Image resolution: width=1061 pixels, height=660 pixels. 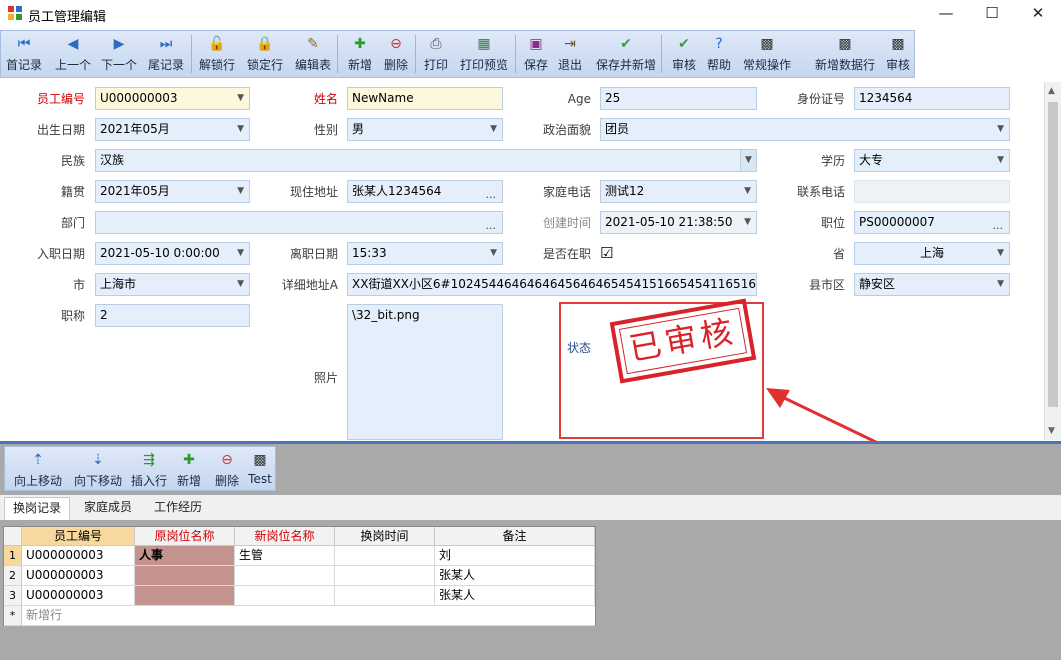 What do you see at coordinates (570, 54) in the screenshot?
I see `exit-button: ⇥ 退出` at bounding box center [570, 54].